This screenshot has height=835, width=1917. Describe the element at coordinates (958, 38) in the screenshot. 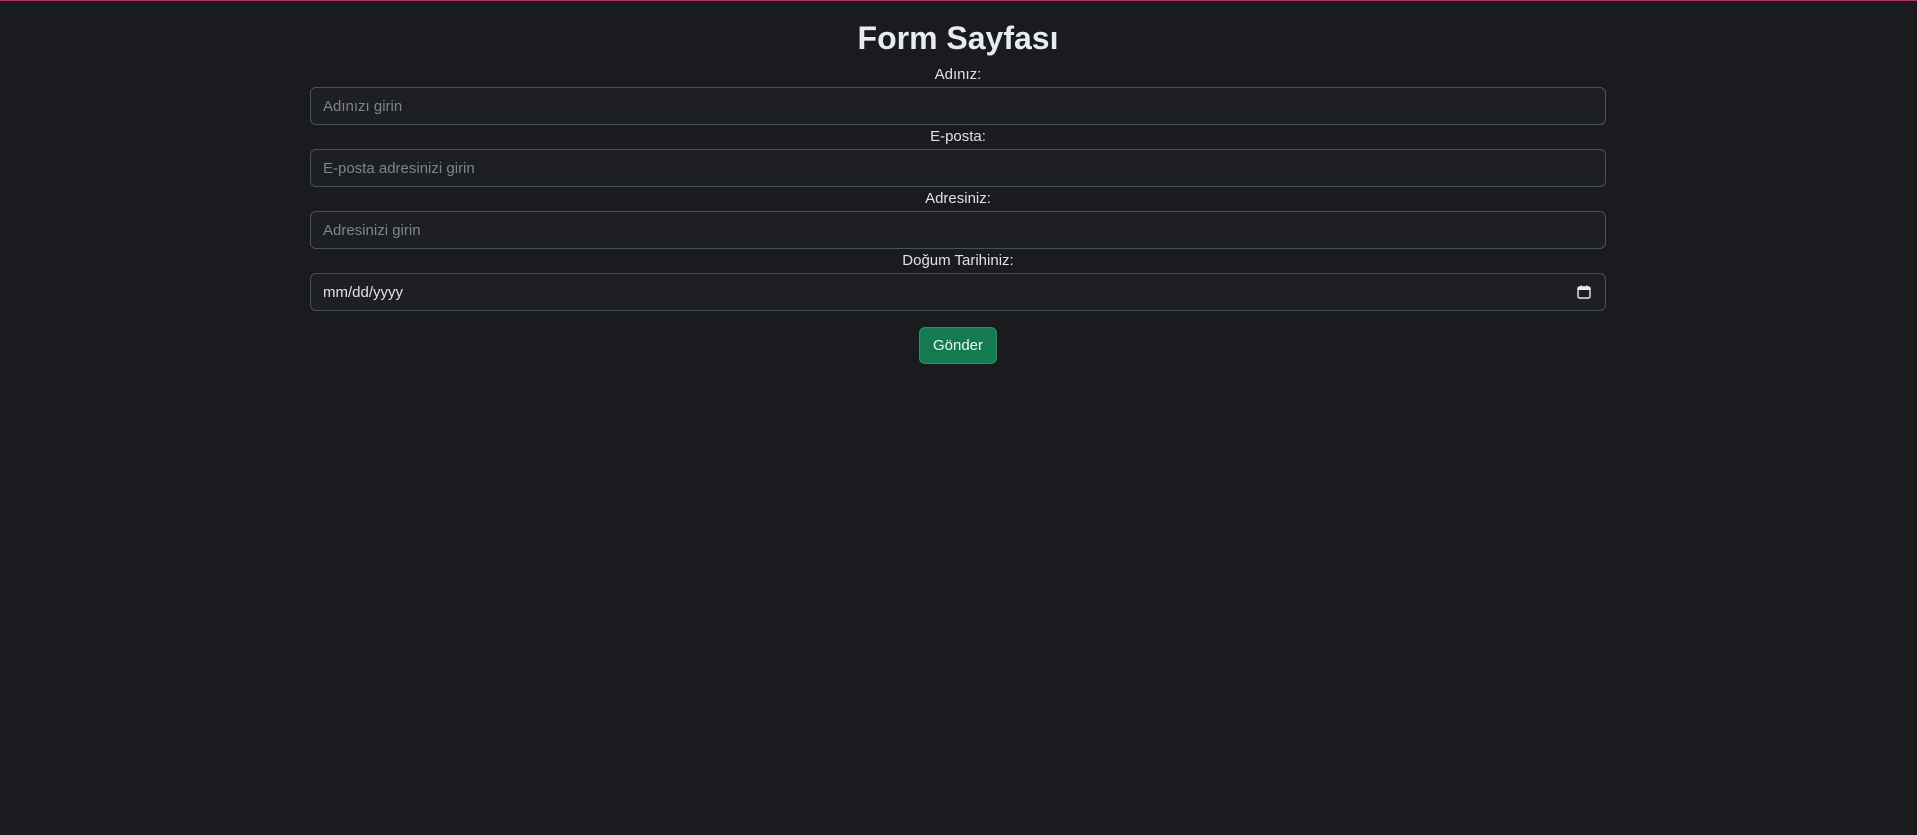

I see `page-title: Form Sayfası` at that location.